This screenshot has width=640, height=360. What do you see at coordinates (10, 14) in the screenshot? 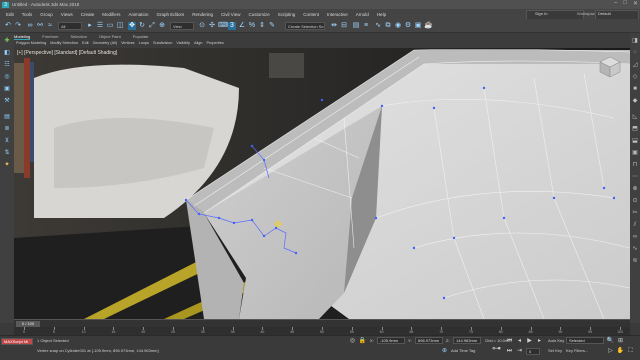
I see `menu-edit: Edit` at bounding box center [10, 14].